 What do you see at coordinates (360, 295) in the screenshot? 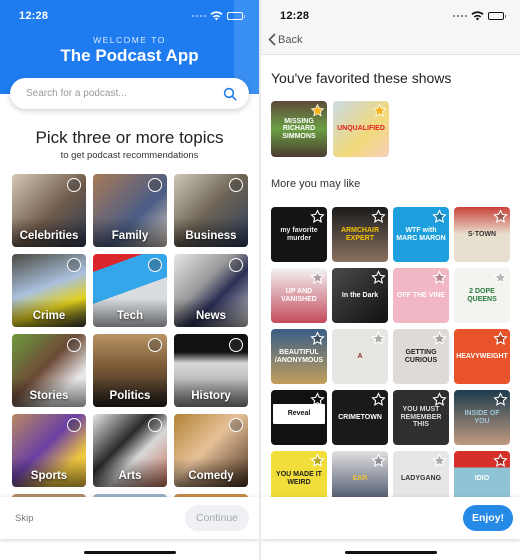
I see `recommended-show-card: In the Dark` at bounding box center [360, 295].